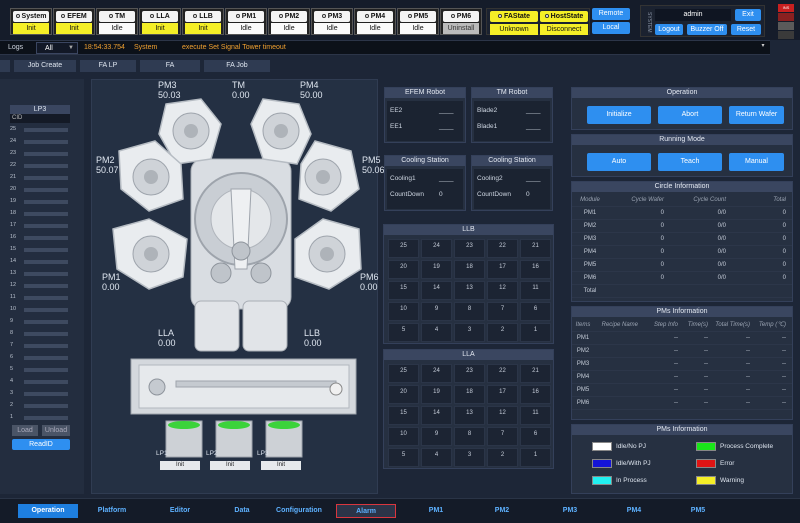  I want to click on nav-tab-data: Data, so click(242, 511).